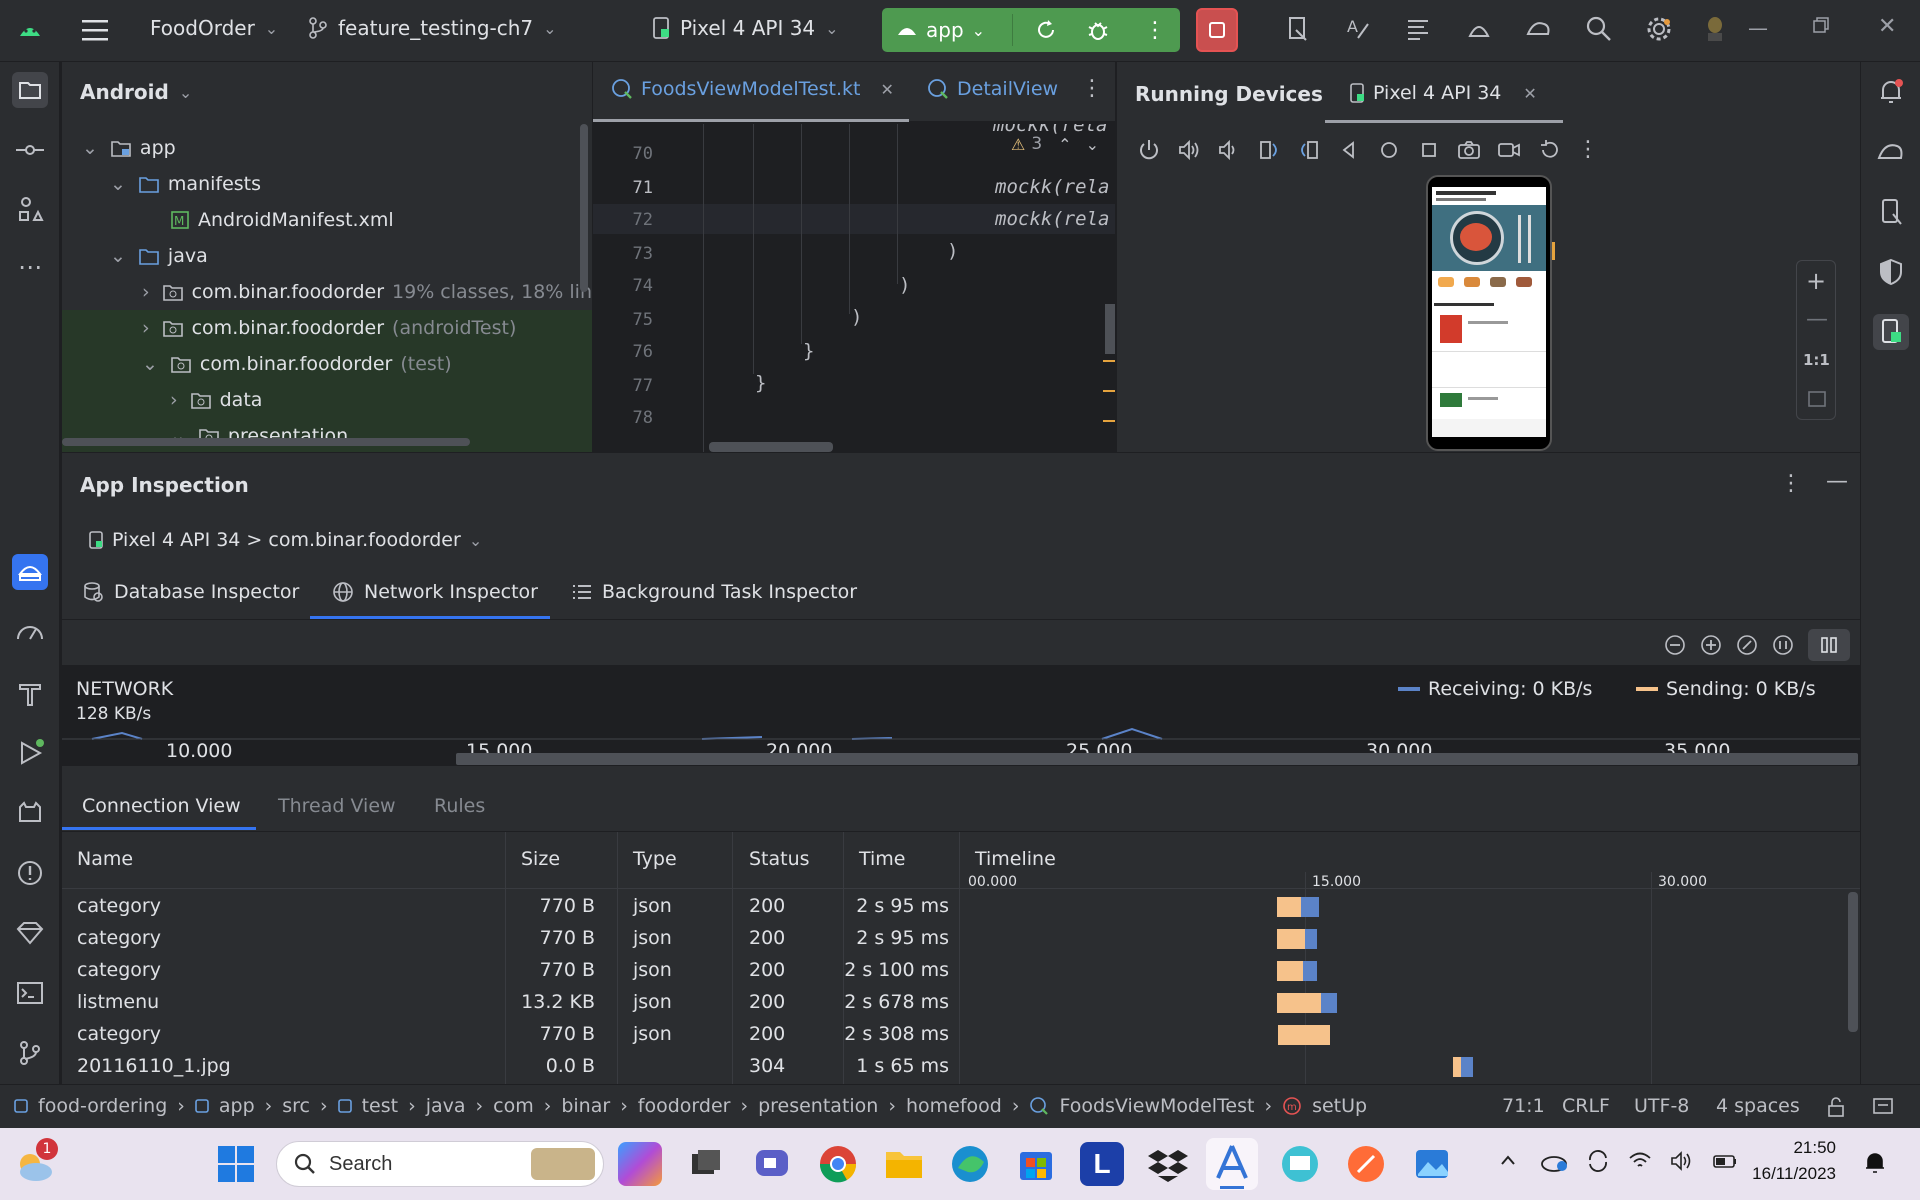 This screenshot has height=1200, width=1920. I want to click on column-header-time: Time, so click(882, 859).